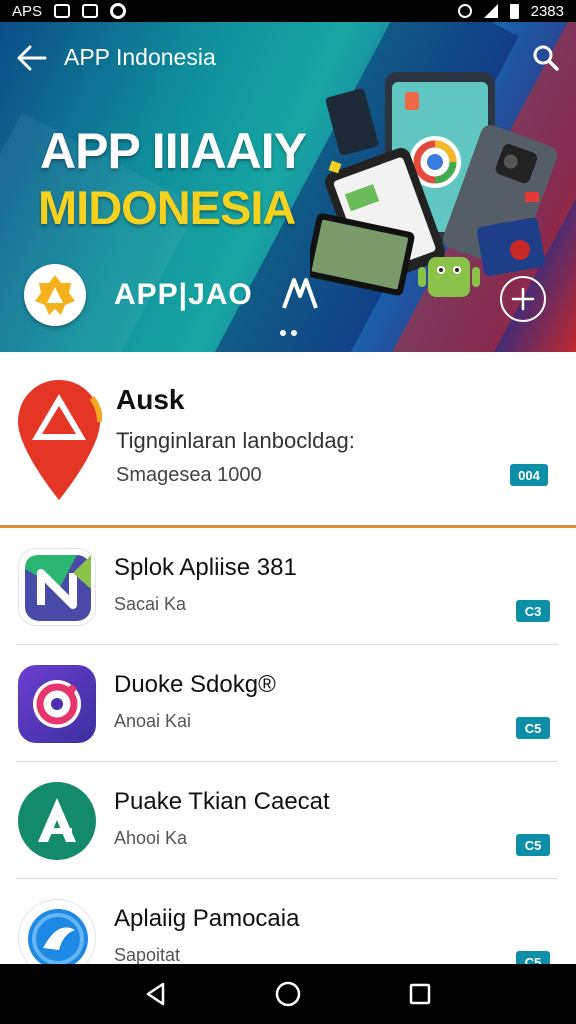  What do you see at coordinates (288, 333) in the screenshot?
I see `banner-pager` at bounding box center [288, 333].